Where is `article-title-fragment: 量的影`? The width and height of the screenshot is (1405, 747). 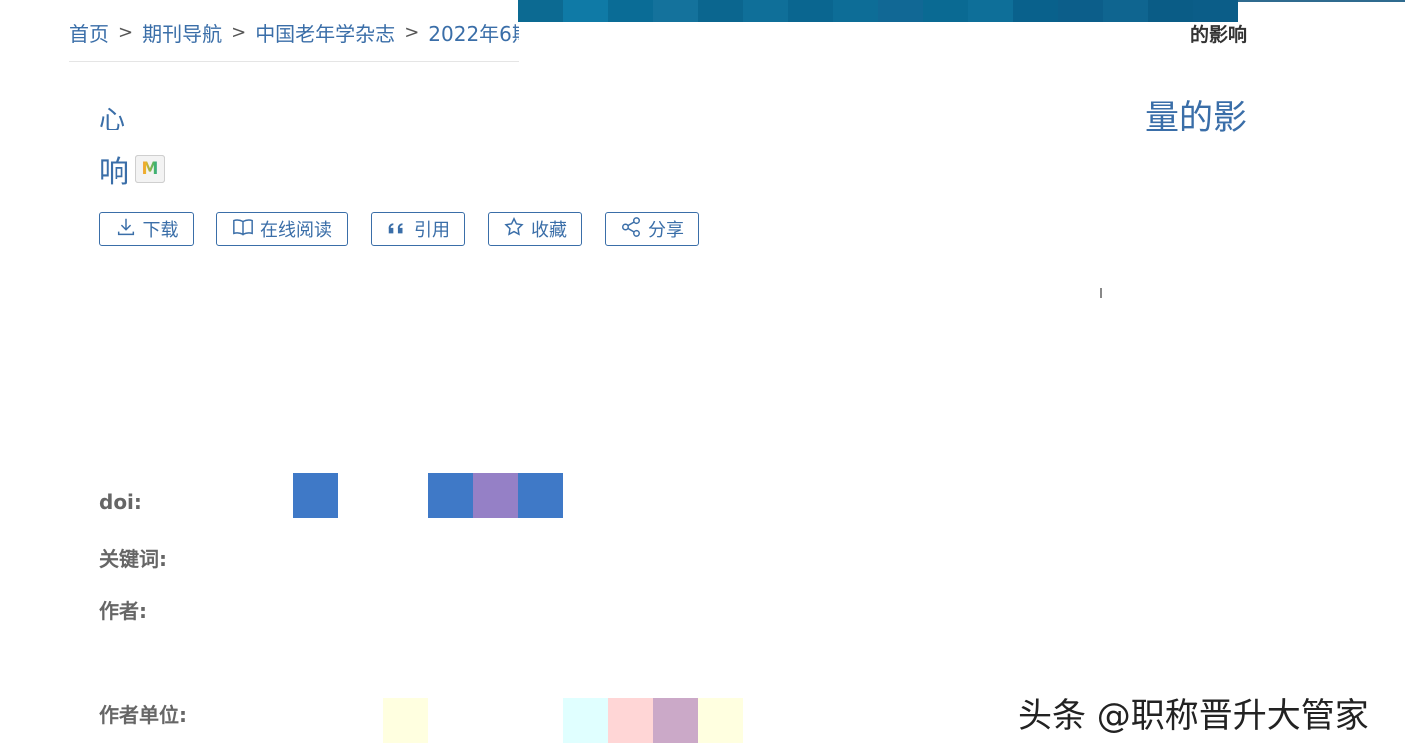
article-title-fragment: 量的影 is located at coordinates (1196, 118).